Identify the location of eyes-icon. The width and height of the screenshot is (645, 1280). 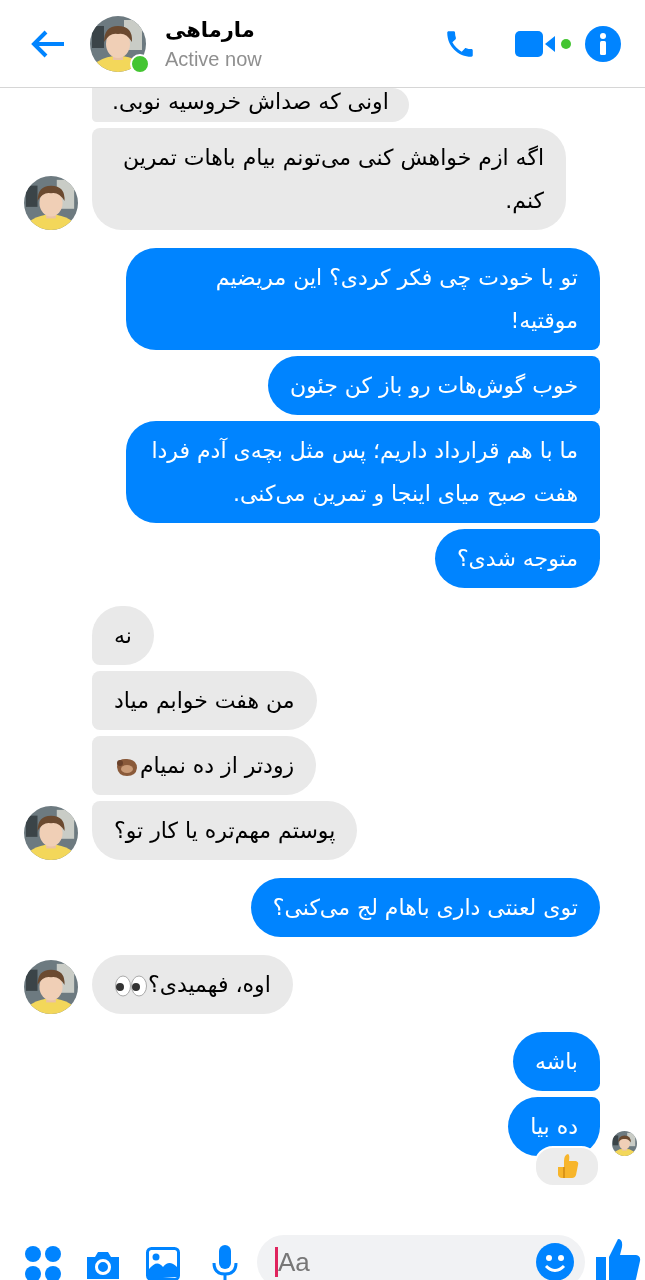
(131, 986).